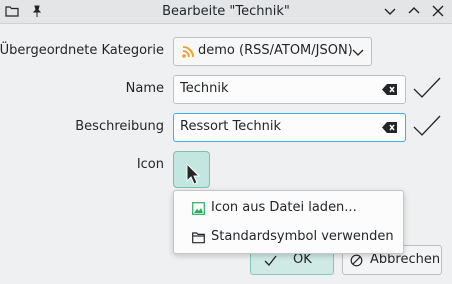 Image resolution: width=452 pixels, height=284 pixels. Describe the element at coordinates (302, 259) in the screenshot. I see `ok-button-label: OK` at that location.